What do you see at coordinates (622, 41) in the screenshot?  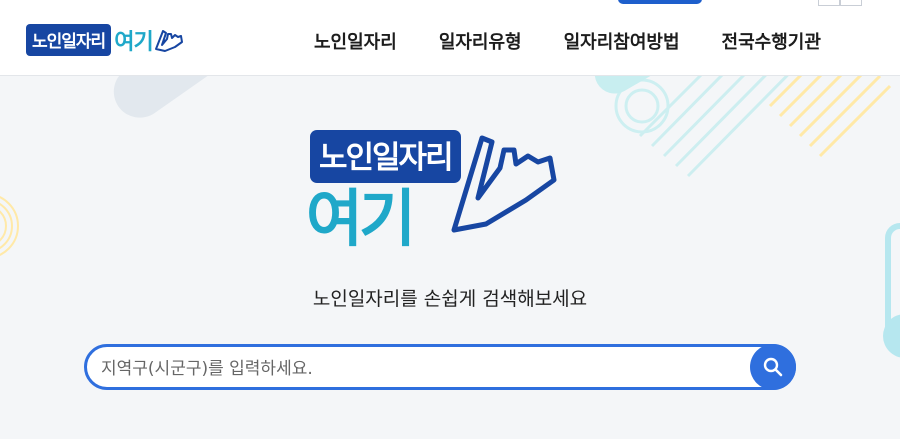 I see `nav-item-how-to-join: 일자리참여방법` at bounding box center [622, 41].